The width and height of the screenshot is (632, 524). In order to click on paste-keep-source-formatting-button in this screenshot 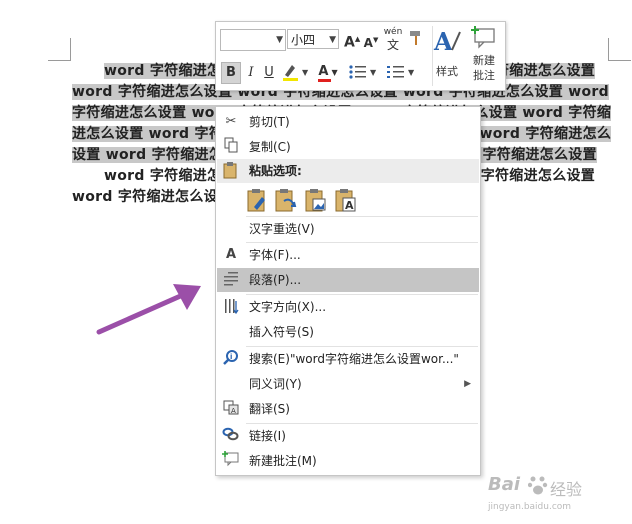, I will do `click(258, 200)`.